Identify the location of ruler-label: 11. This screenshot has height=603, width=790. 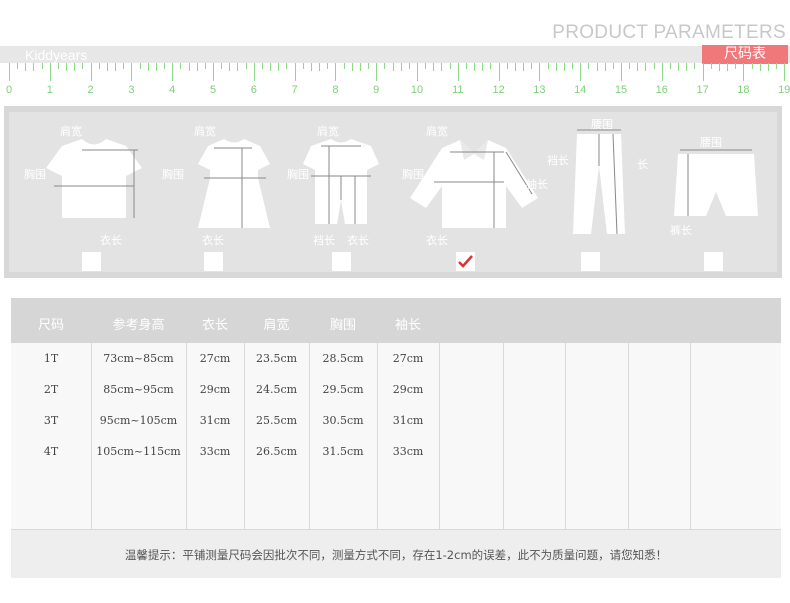
(458, 90).